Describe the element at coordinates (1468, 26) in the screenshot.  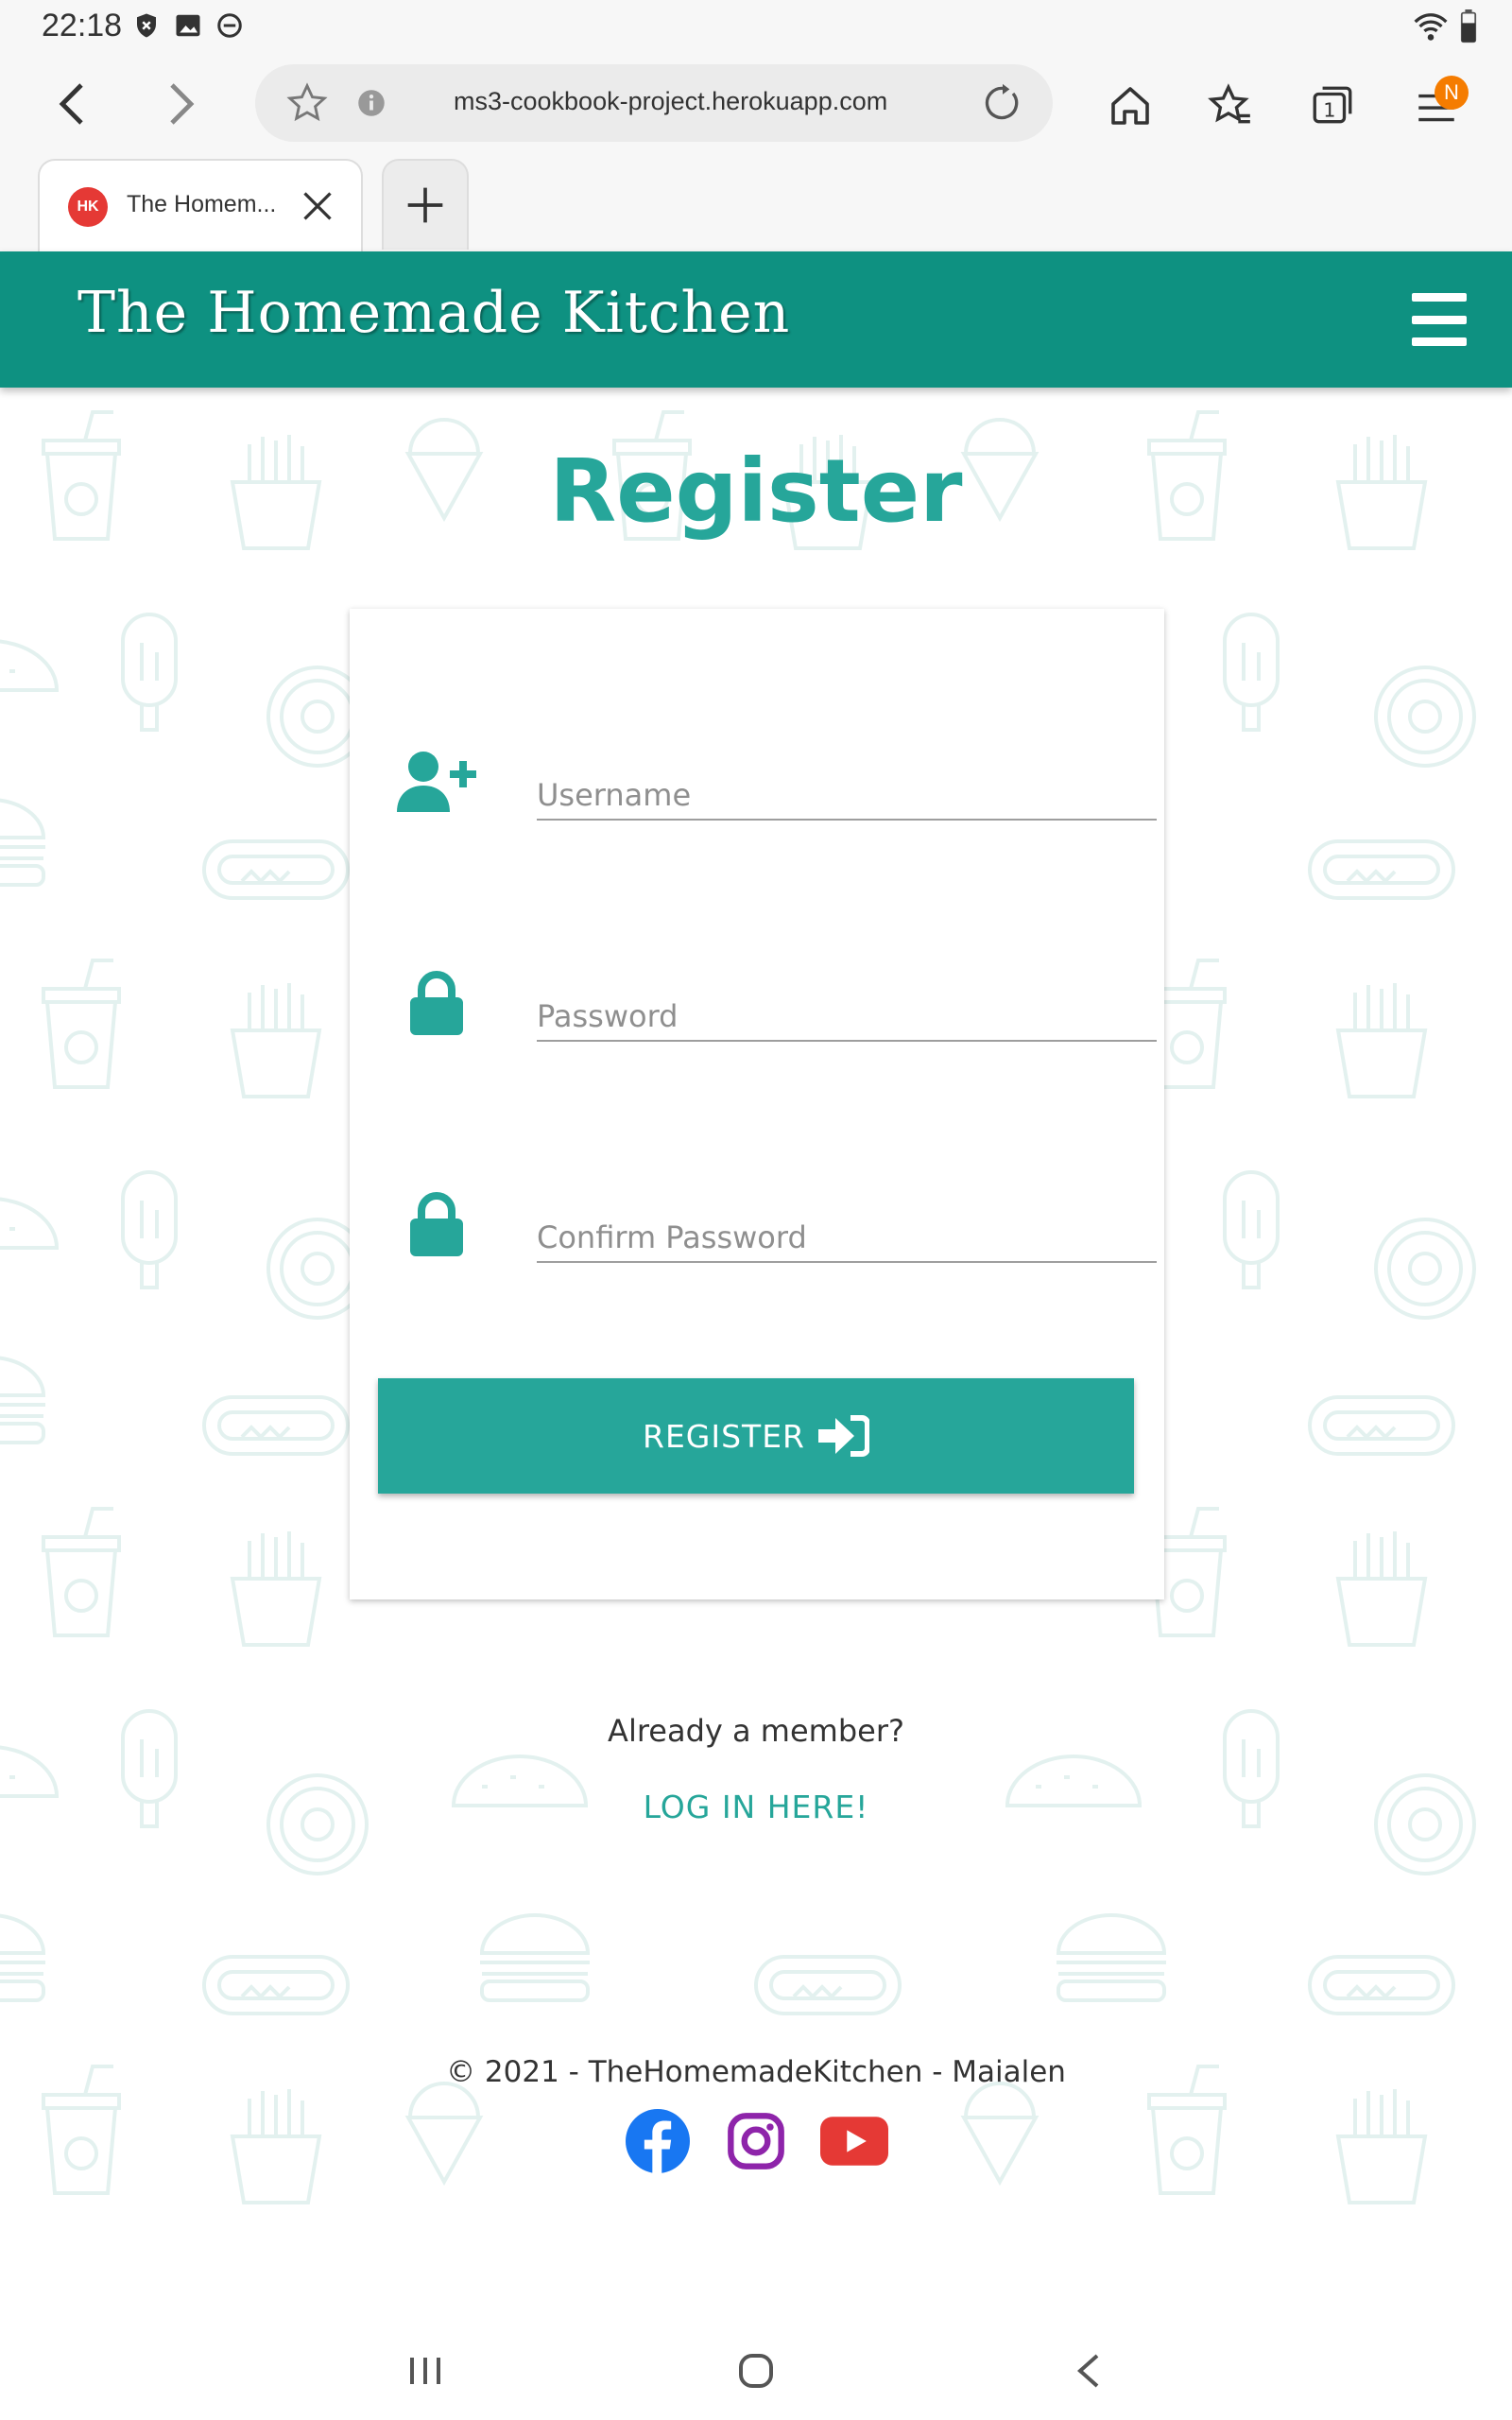
I see `battery-icon` at that location.